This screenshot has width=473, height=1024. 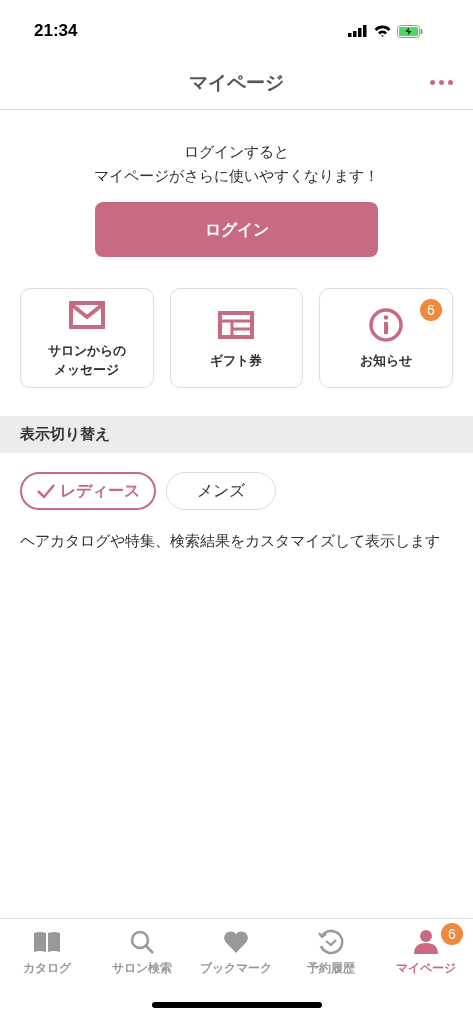 What do you see at coordinates (382, 31) in the screenshot?
I see `wifi-icon` at bounding box center [382, 31].